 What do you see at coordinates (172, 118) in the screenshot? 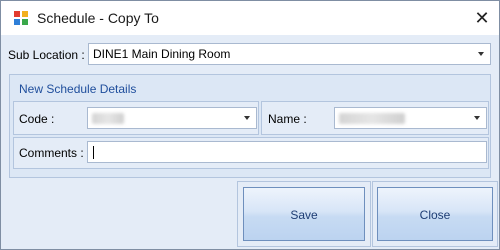
I see `code-dropdown` at bounding box center [172, 118].